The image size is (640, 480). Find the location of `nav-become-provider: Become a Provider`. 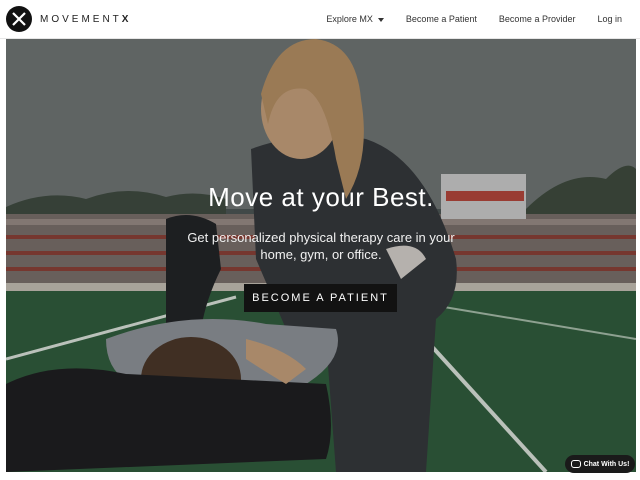

nav-become-provider: Become a Provider is located at coordinates (537, 19).